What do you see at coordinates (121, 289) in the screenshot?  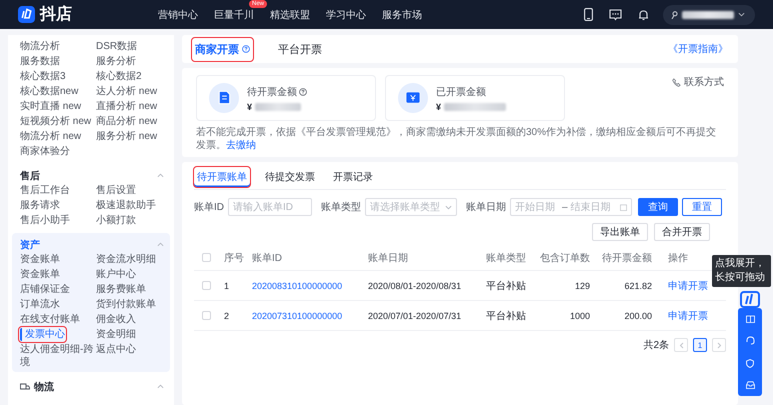 I see `sidebar-item: 服务费账单` at bounding box center [121, 289].